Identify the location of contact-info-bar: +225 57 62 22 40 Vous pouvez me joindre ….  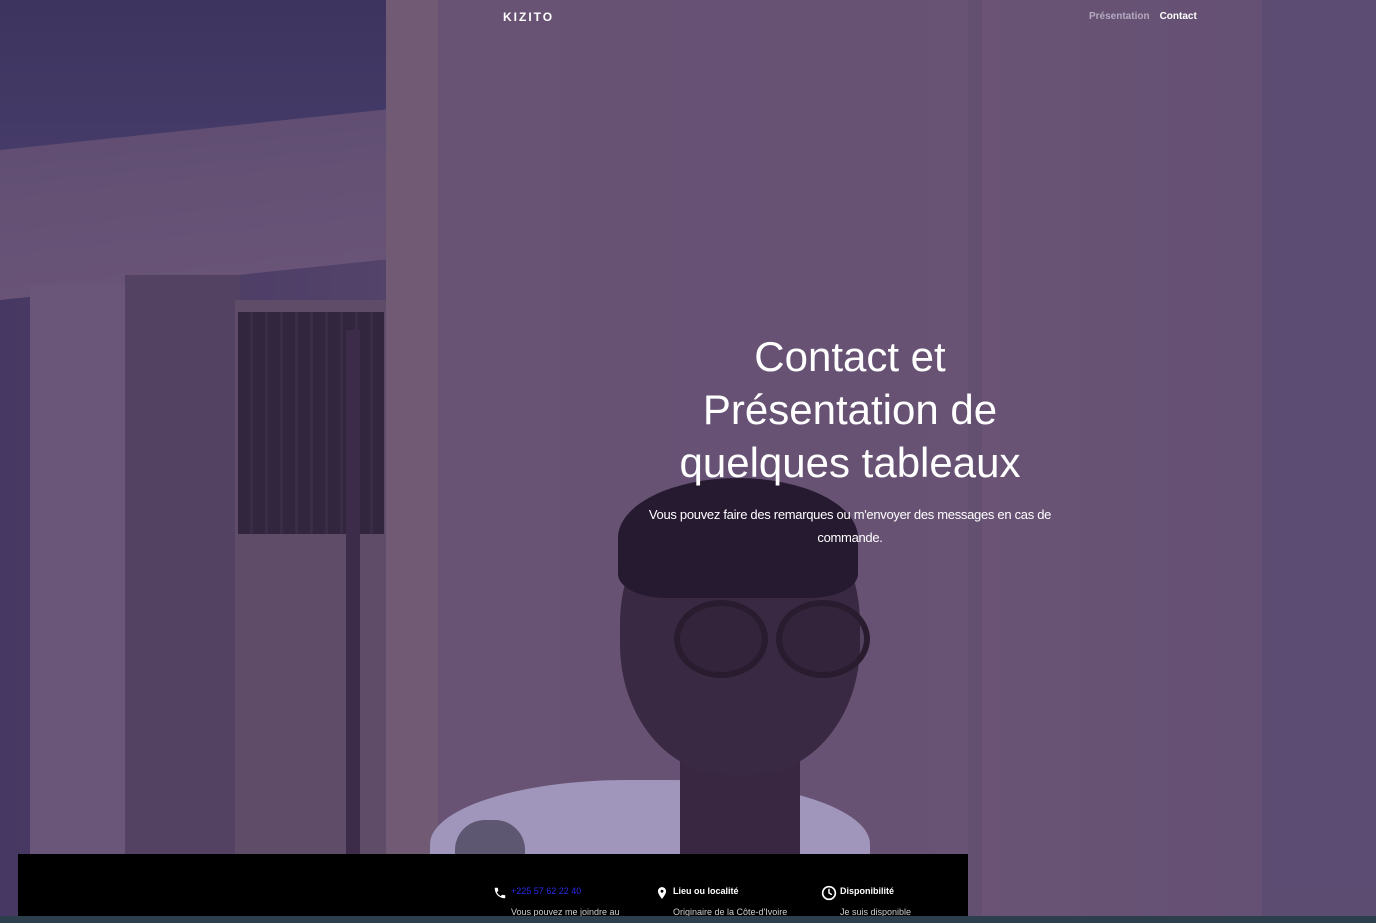
(493, 885).